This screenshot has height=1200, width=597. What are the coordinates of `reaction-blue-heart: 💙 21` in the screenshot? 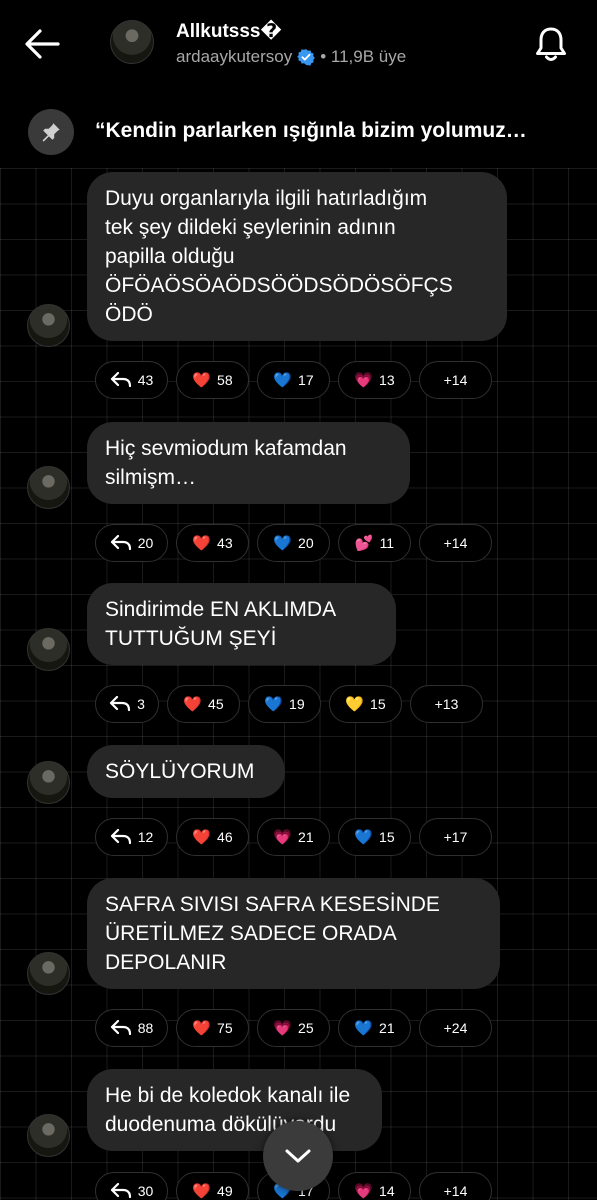 It's located at (374, 1028).